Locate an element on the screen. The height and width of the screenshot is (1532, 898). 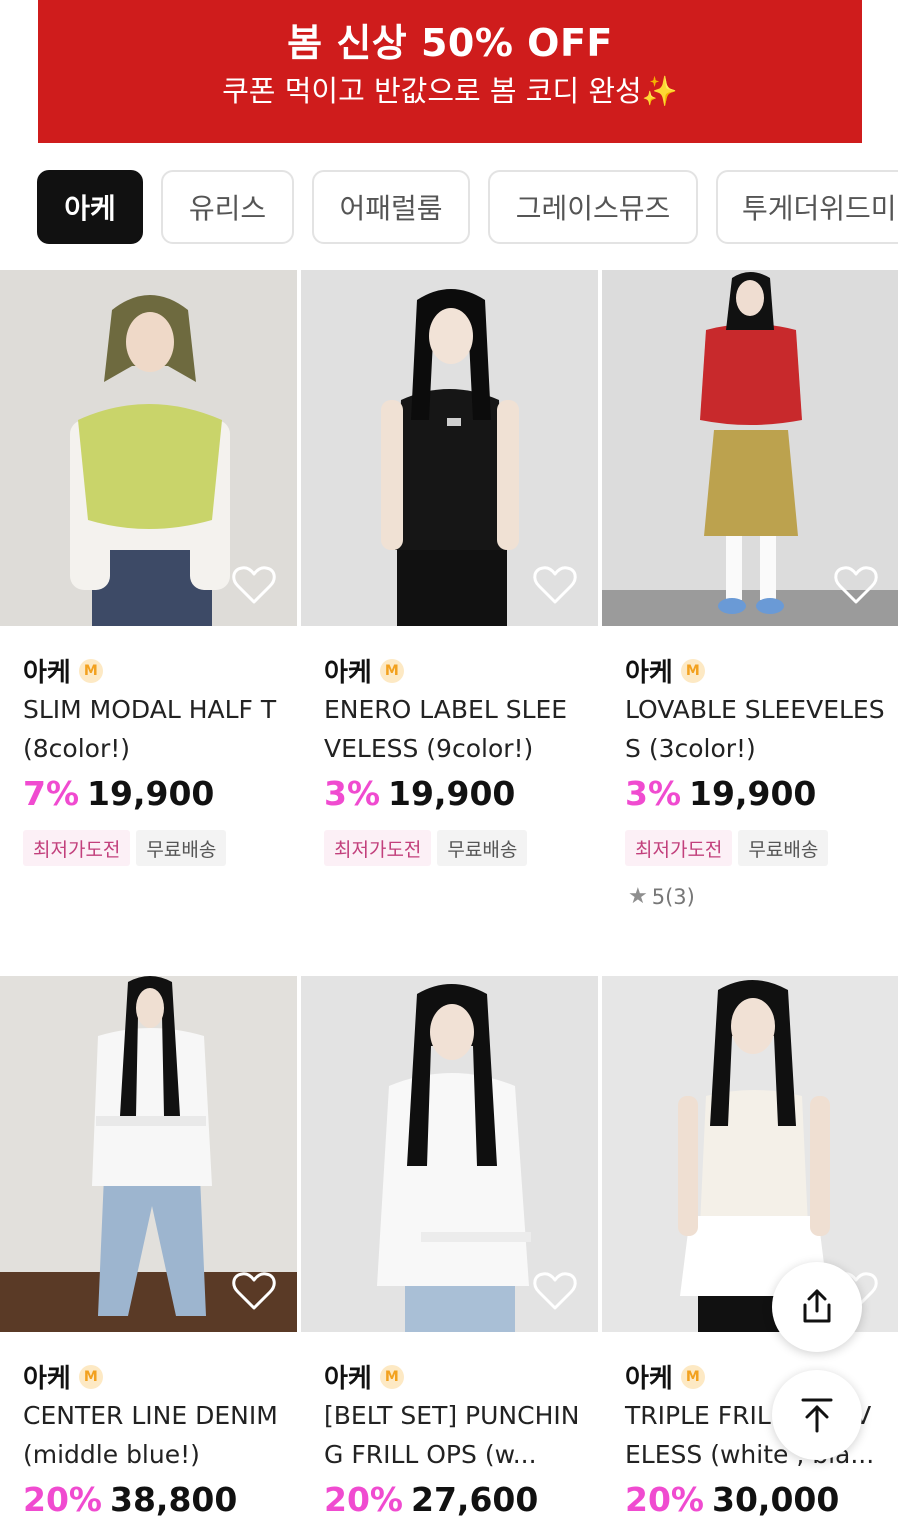
price-row: 7% 19,900 is located at coordinates (118, 793).